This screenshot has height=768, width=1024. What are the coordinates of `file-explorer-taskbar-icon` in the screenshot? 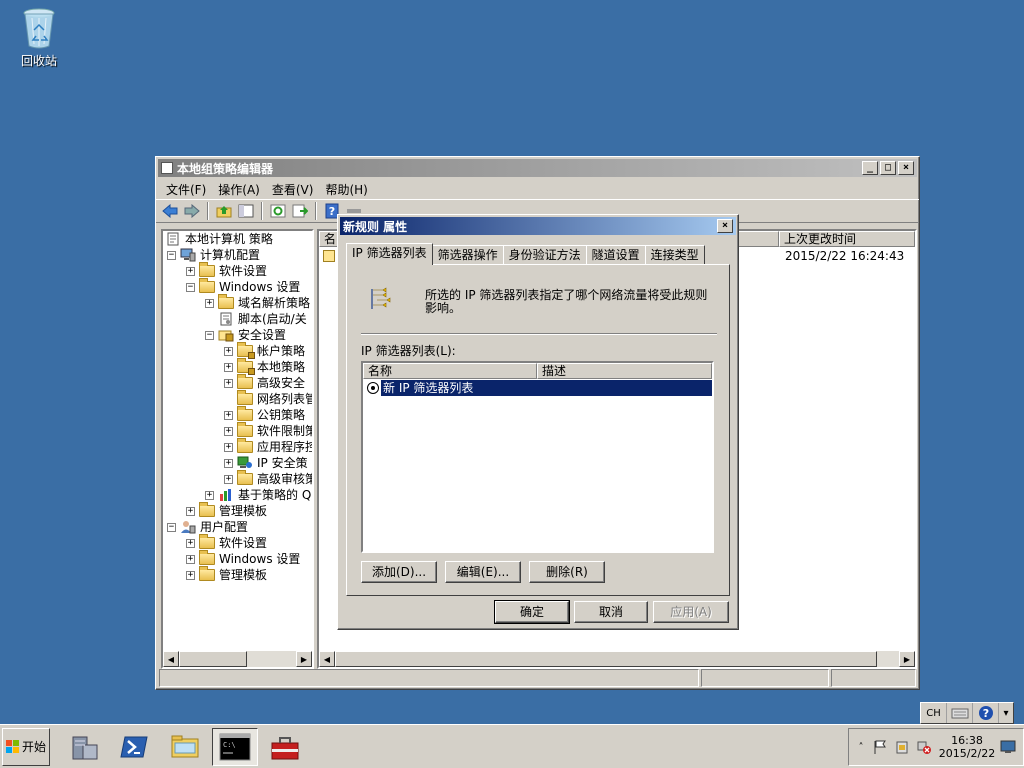 It's located at (185, 747).